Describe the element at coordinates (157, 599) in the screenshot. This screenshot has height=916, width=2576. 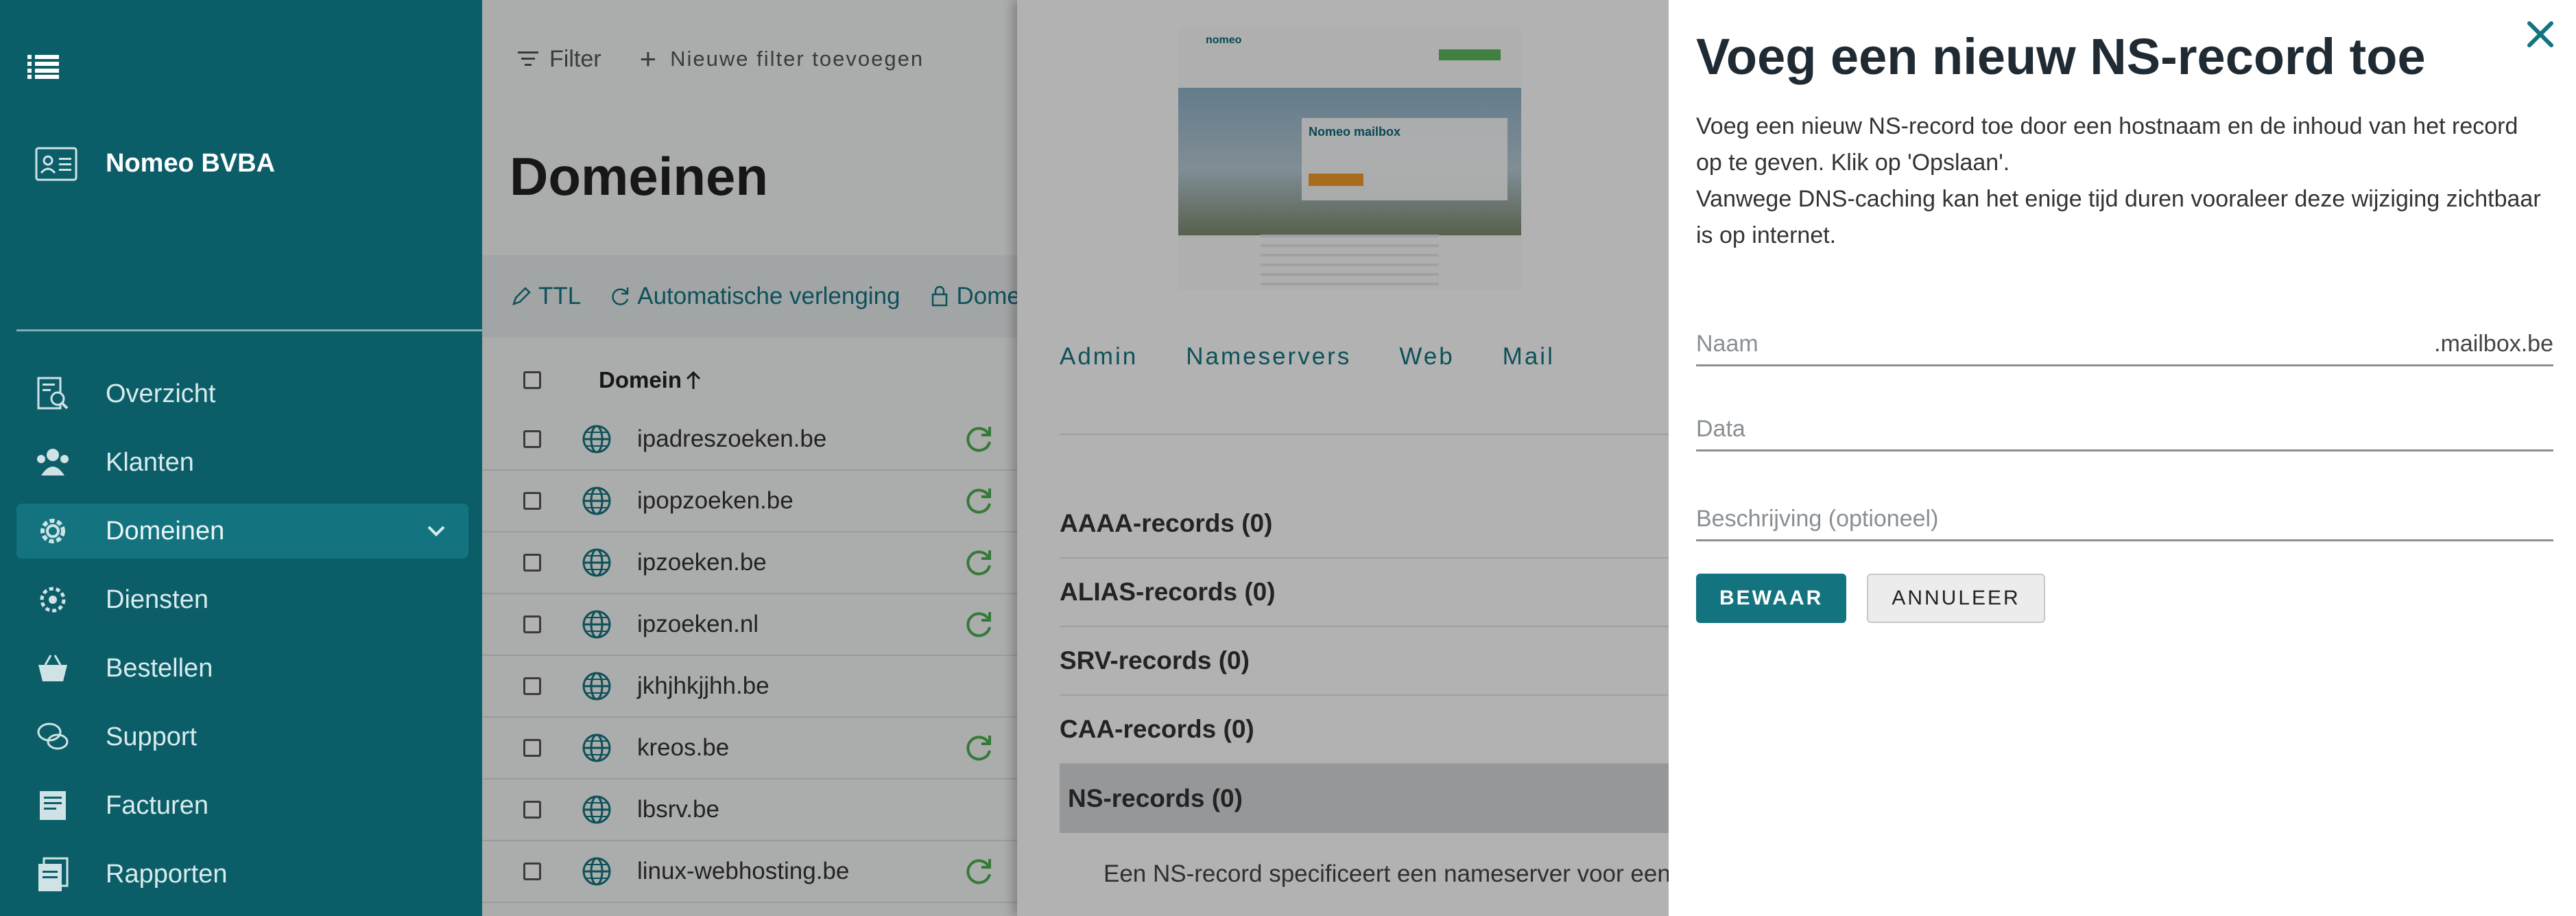
I see `sidebar-item-label: Diensten` at that location.